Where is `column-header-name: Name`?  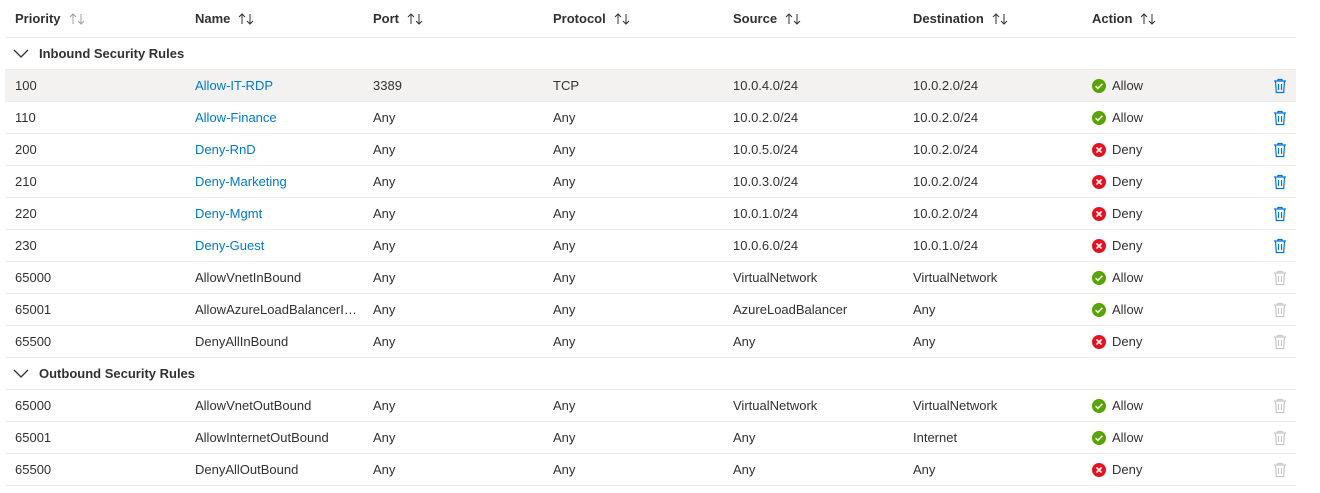 column-header-name: Name is located at coordinates (284, 18).